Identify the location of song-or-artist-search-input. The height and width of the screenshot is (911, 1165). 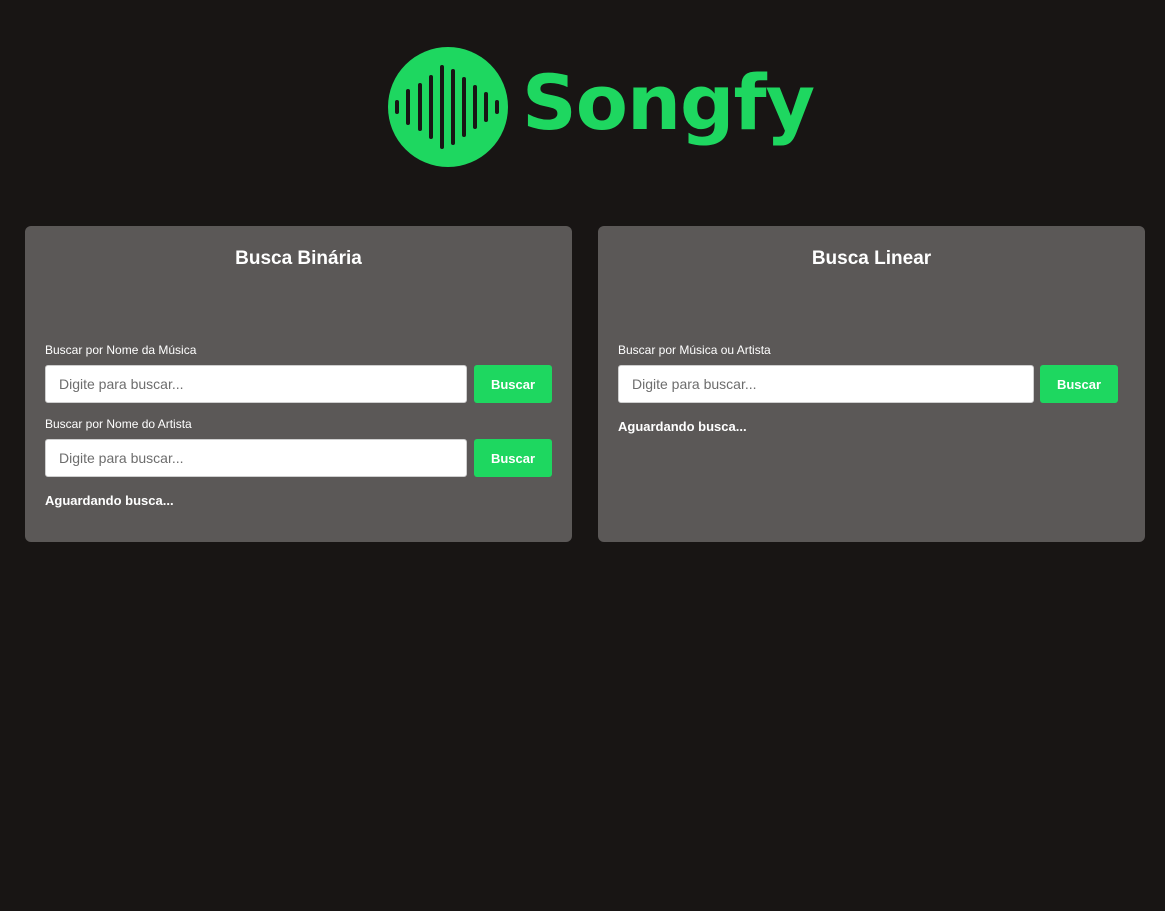
(826, 384).